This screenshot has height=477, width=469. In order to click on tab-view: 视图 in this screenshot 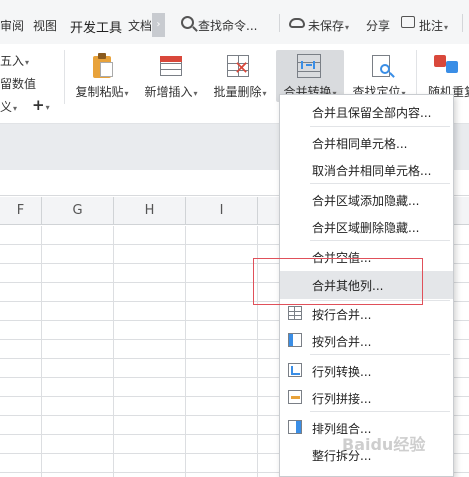, I will do `click(45, 25)`.